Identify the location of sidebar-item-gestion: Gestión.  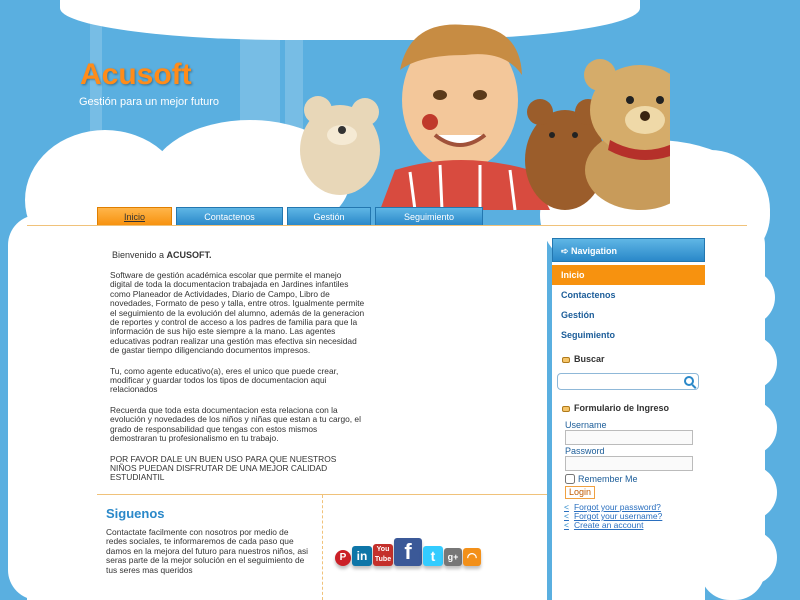
(628, 315).